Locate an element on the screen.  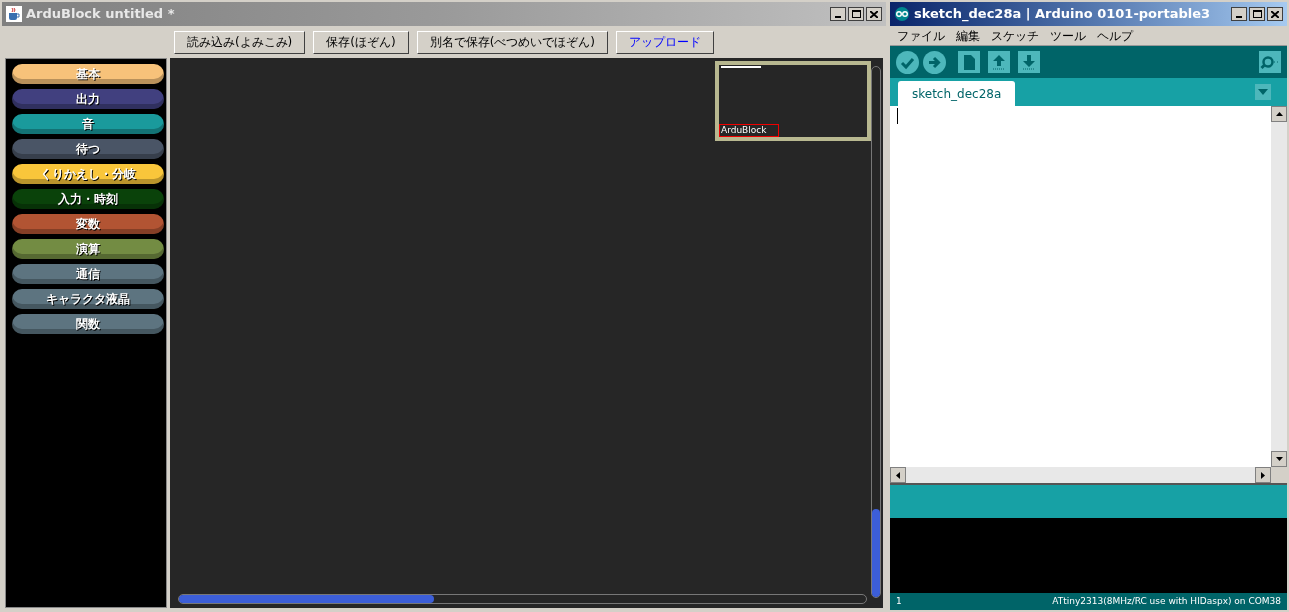
upload-button: アップロード is located at coordinates (665, 42).